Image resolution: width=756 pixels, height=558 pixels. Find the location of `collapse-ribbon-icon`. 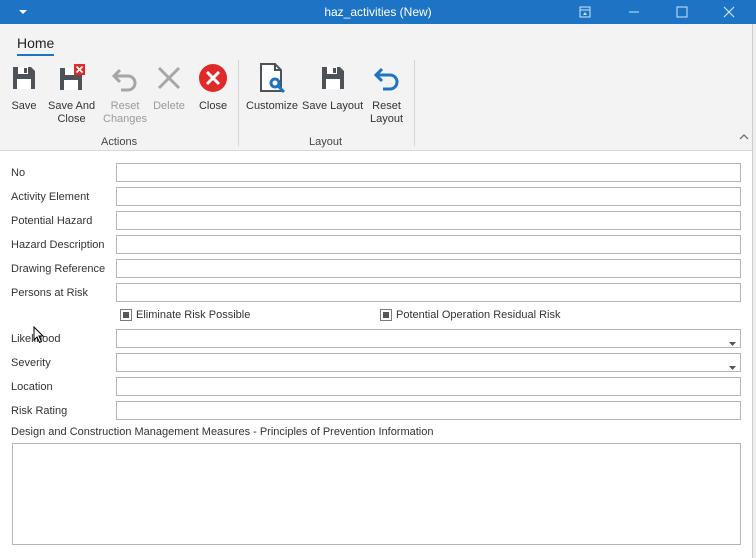

collapse-ribbon-icon is located at coordinates (744, 136).